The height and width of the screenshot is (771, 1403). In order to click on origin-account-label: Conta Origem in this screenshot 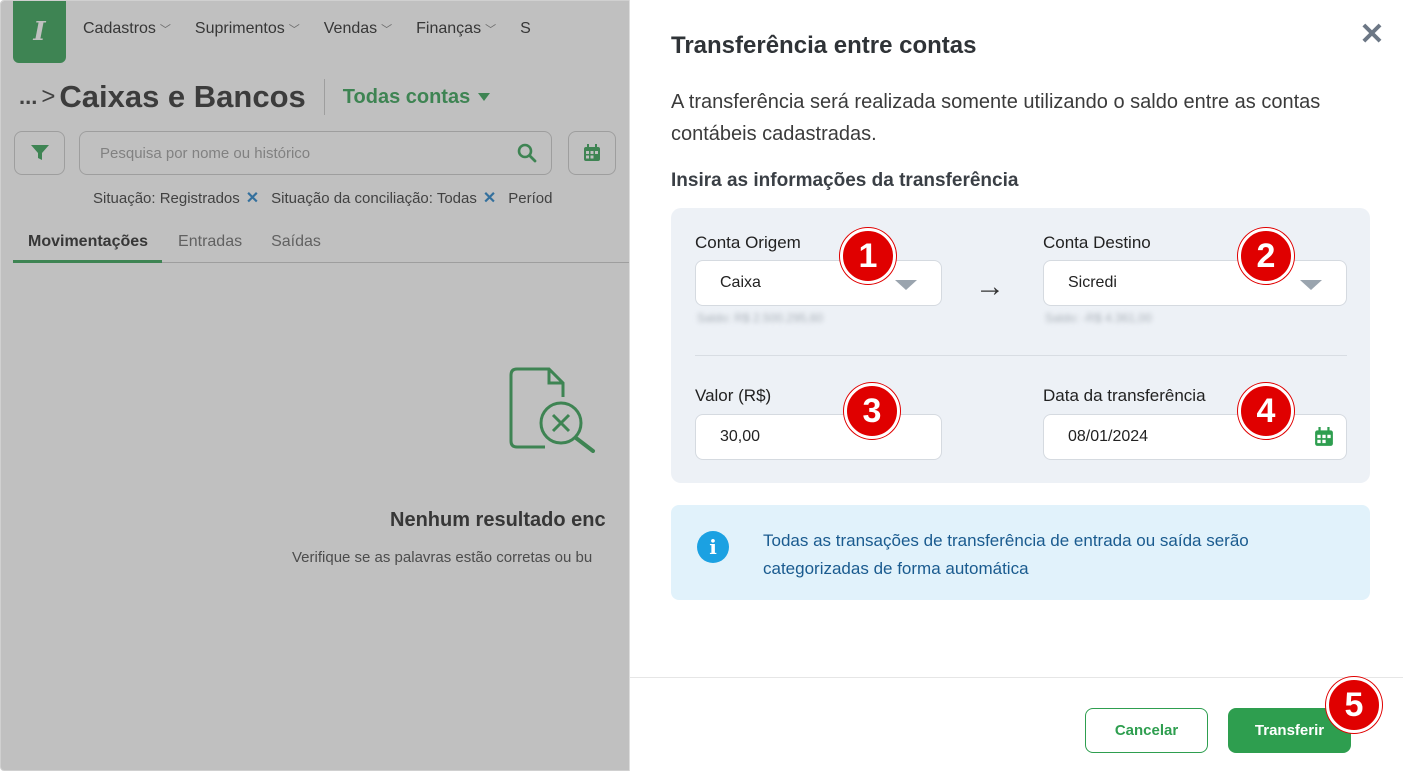, I will do `click(748, 242)`.